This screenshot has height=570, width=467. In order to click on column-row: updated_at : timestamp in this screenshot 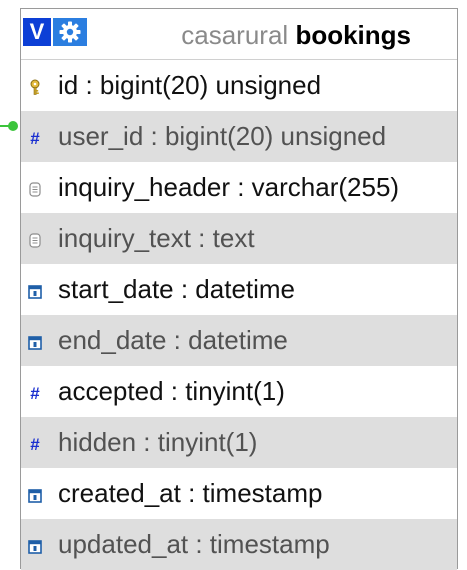, I will do `click(239, 544)`.